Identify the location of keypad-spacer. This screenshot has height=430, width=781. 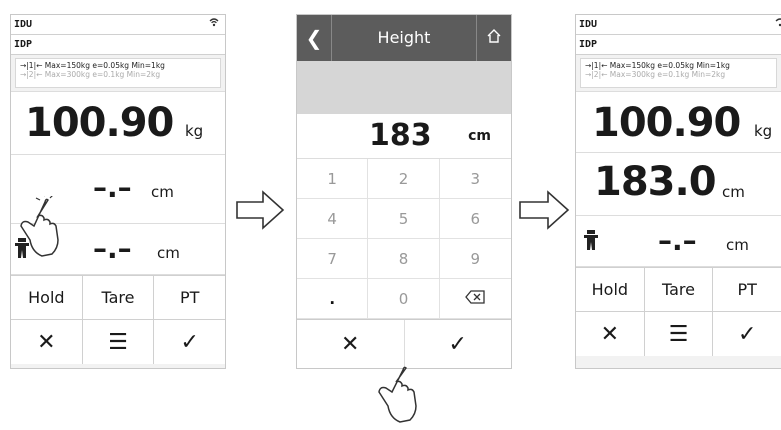
(404, 87).